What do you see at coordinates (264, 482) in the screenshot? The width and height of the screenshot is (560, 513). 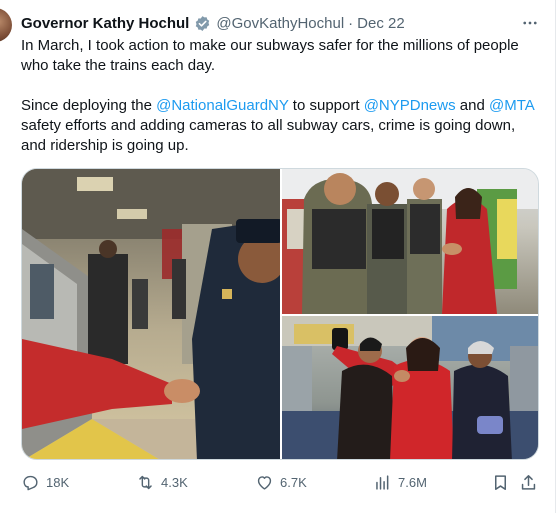 I see `heart-icon` at bounding box center [264, 482].